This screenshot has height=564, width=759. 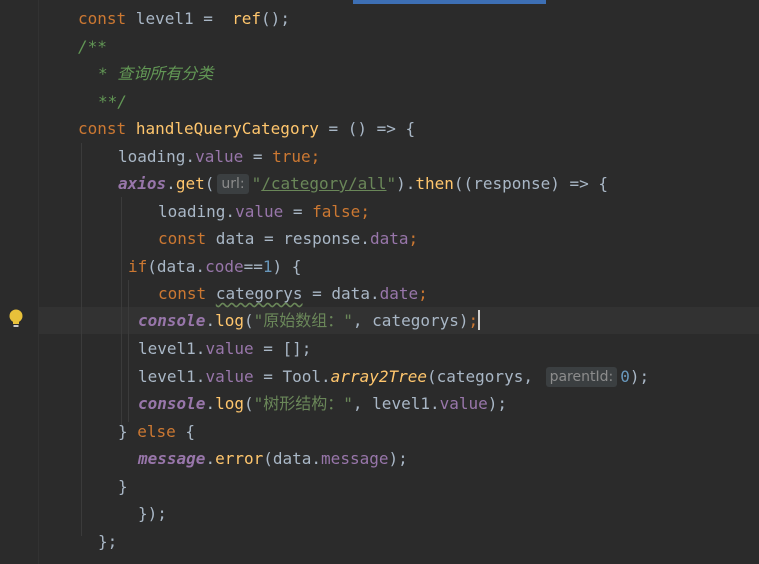 What do you see at coordinates (225, 348) in the screenshot?
I see `code-line: level1.value = [];` at bounding box center [225, 348].